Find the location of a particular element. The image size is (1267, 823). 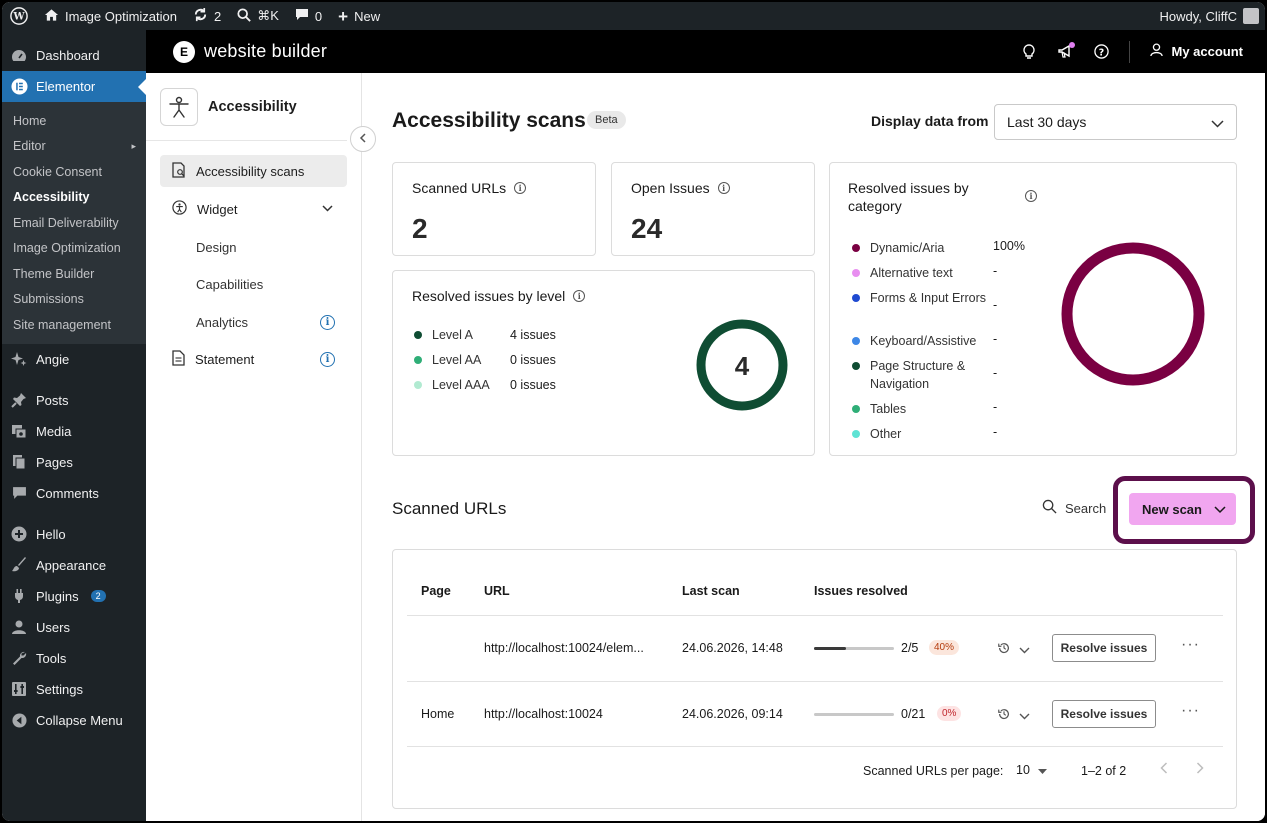

search-shortcut: ⌘K is located at coordinates (268, 15).